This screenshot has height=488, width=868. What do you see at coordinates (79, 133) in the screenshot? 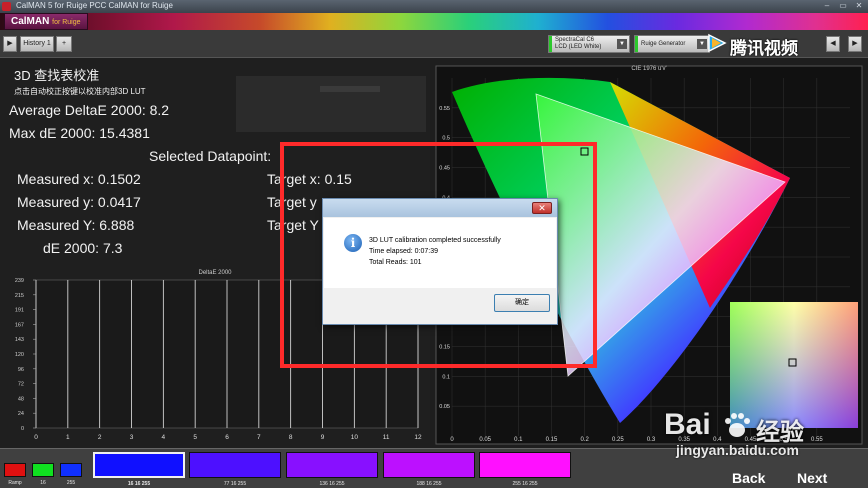
I see `max-delta-e: Max dE 2000: 15.4381` at bounding box center [79, 133].